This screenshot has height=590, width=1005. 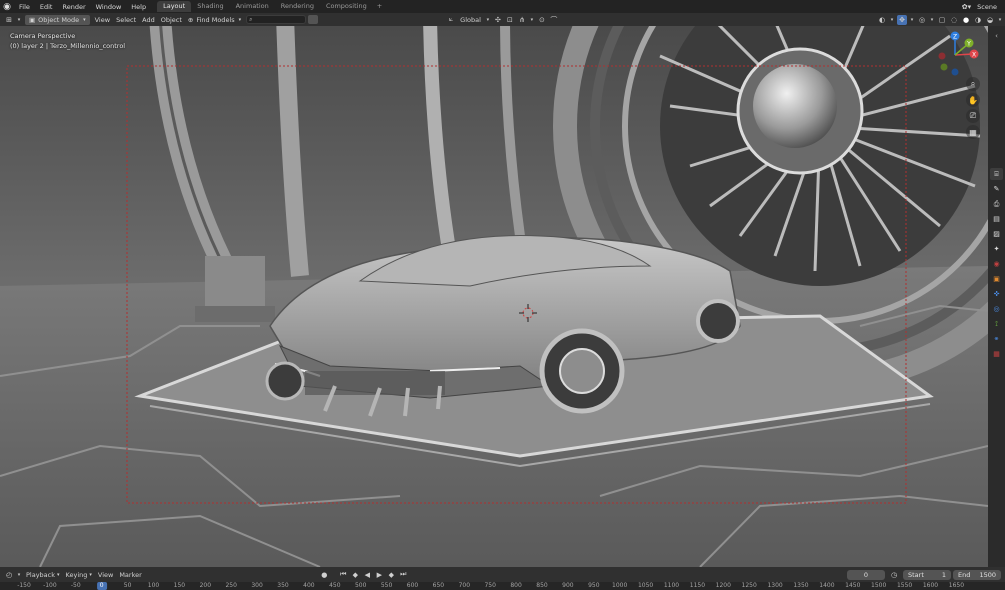 I want to click on ruler-frame-number: 50, so click(x=127, y=585).